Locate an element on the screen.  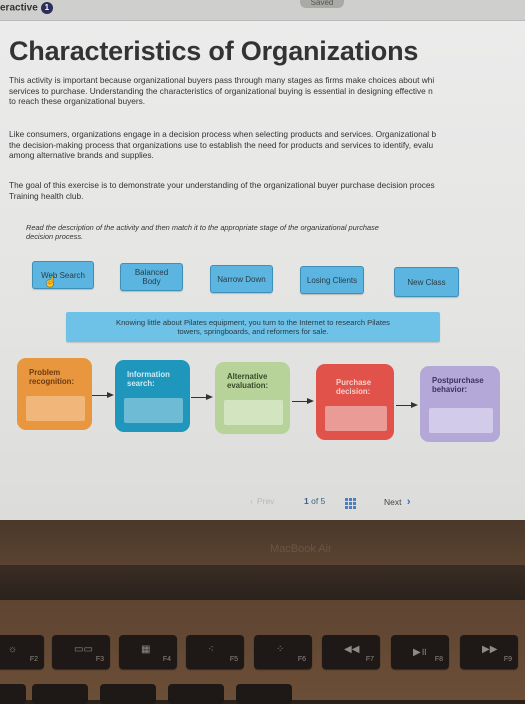
key-f6: ⁘ F6 is located at coordinates (283, 652).